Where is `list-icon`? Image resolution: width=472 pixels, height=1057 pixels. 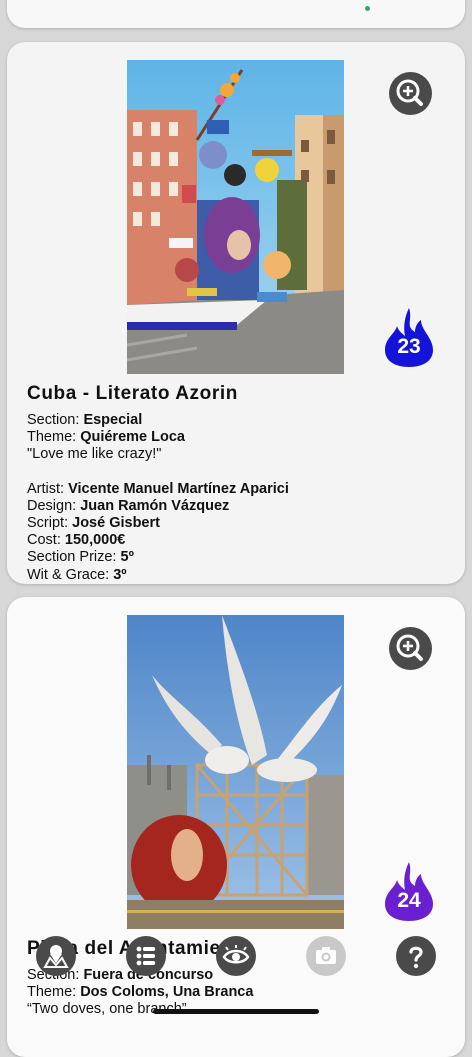
list-icon is located at coordinates (145, 956).